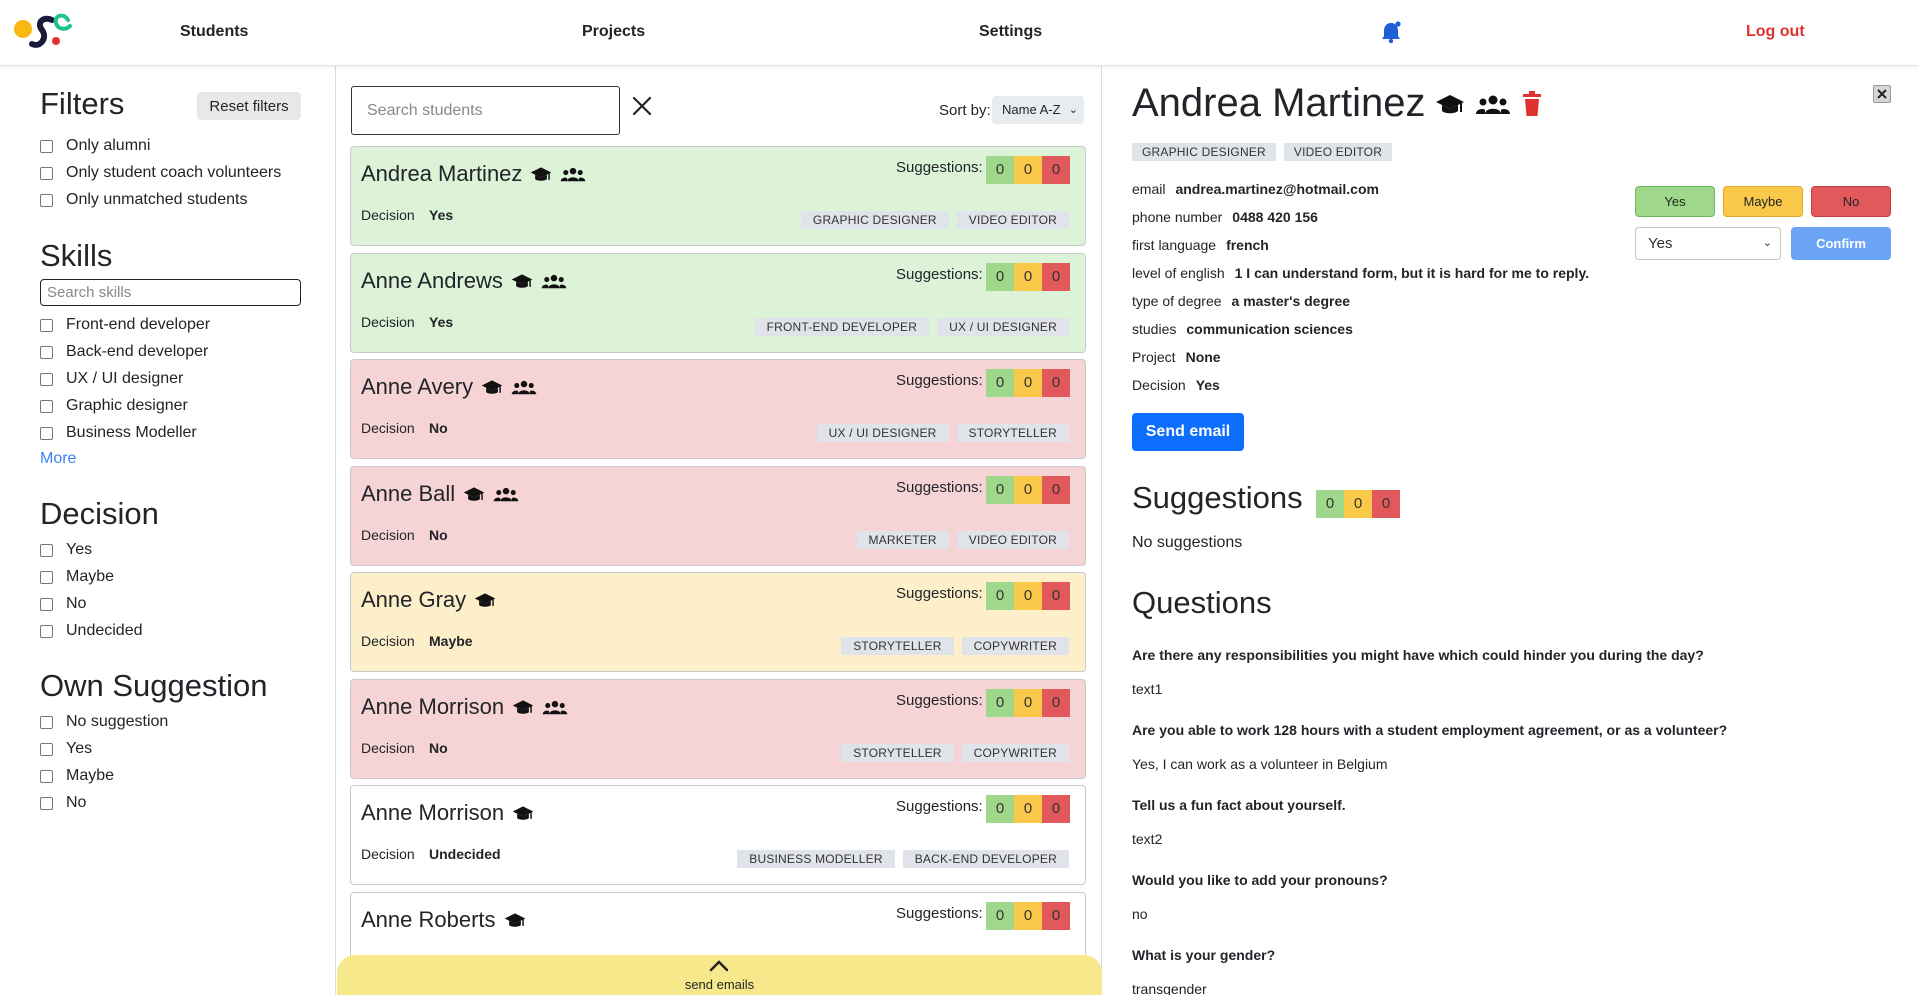 This screenshot has height=995, width=1919. Describe the element at coordinates (955, 752) in the screenshot. I see `student-skill-tags: STORYTELLER COPYWRITER` at that location.